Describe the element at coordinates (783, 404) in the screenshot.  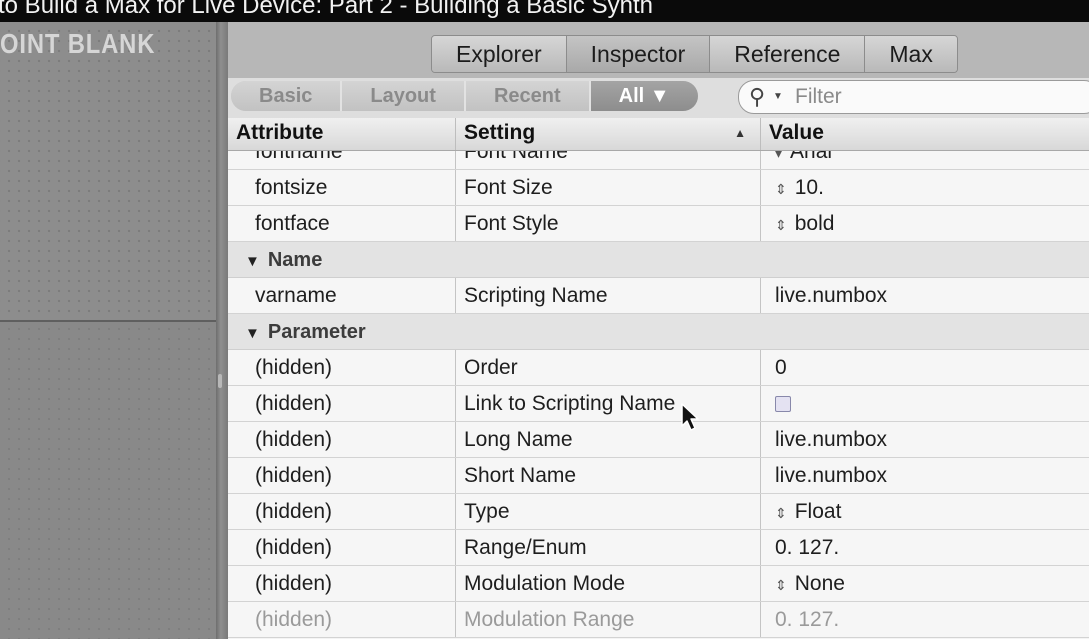
I see `link-to-scripting-name-checkbox` at that location.